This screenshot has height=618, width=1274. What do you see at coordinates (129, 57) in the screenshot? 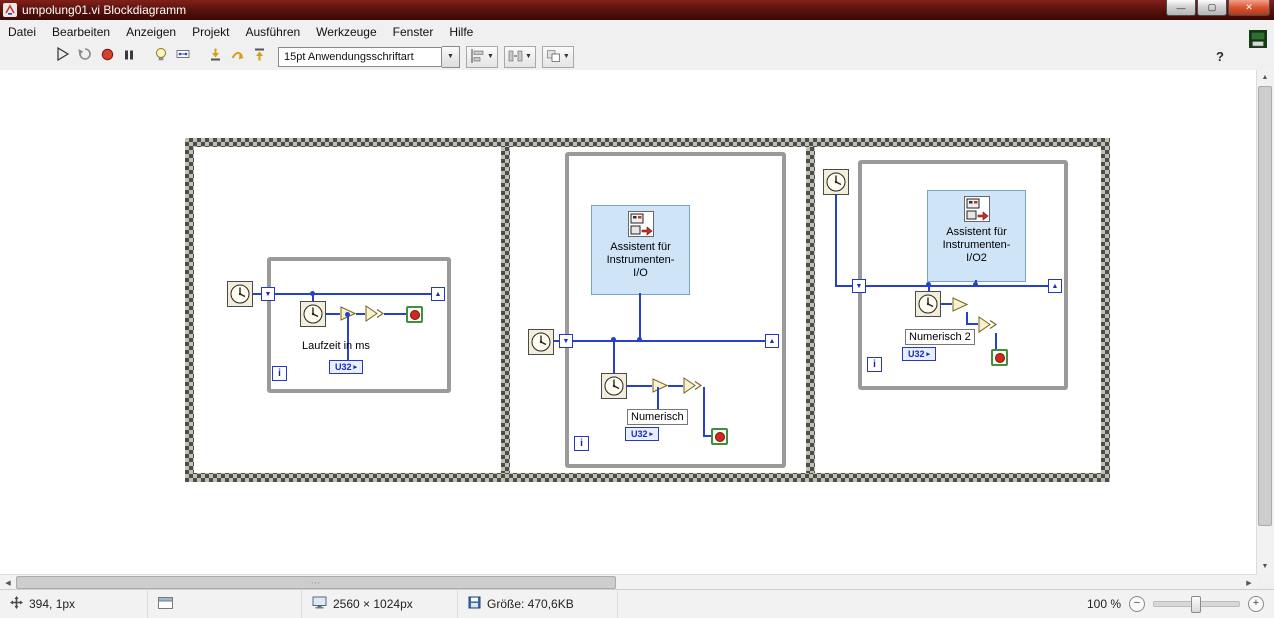
I see `pause-button` at bounding box center [129, 57].